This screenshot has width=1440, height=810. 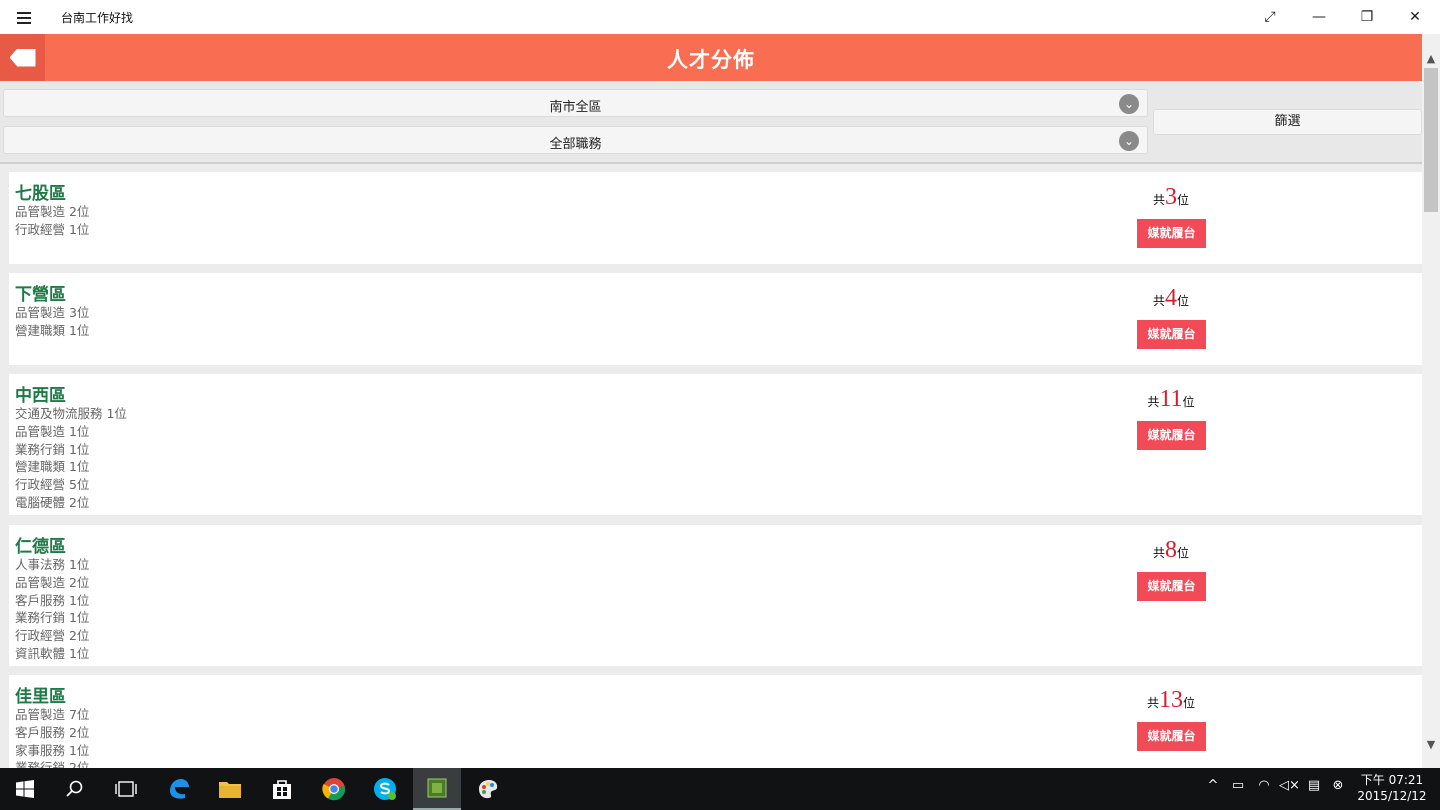 What do you see at coordinates (1392, 788) in the screenshot?
I see `clock: 下午 07:21 2015/12/12` at bounding box center [1392, 788].